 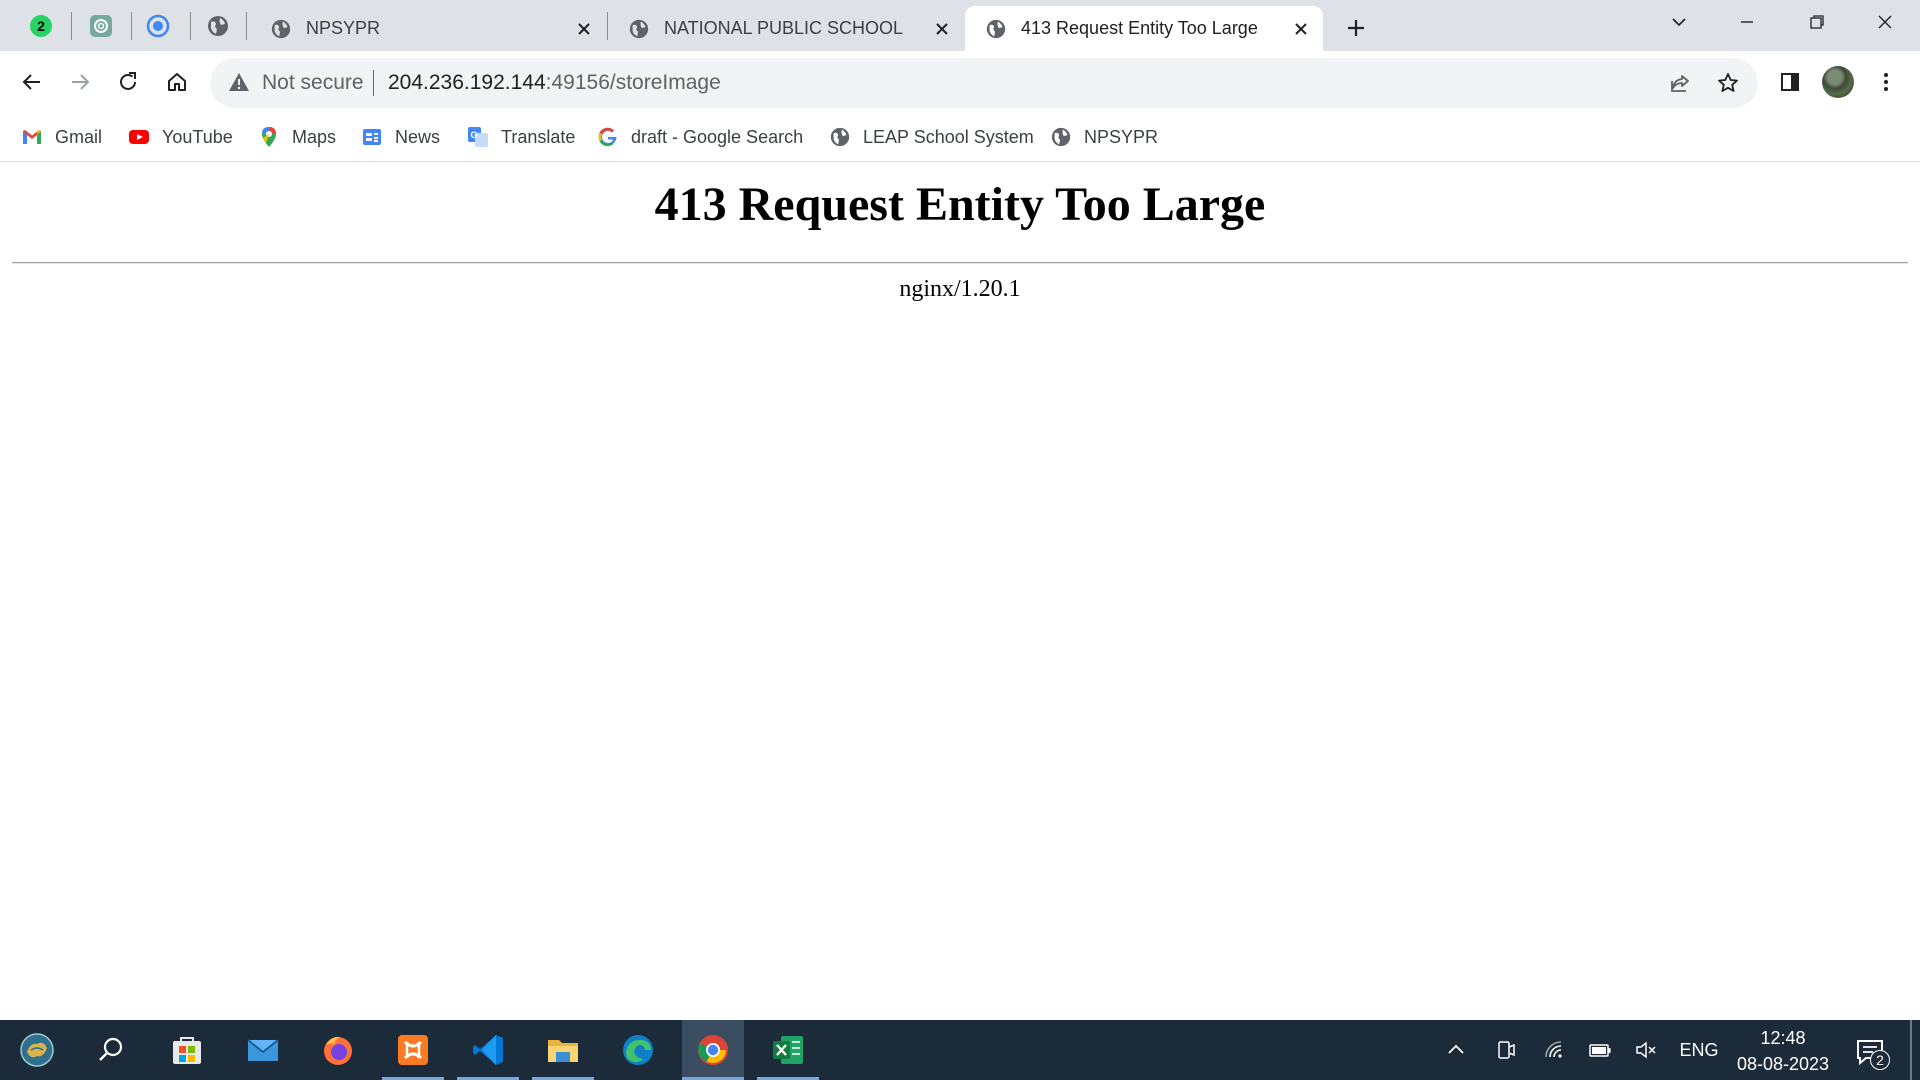 I want to click on firefox-icon, so click(x=338, y=1050).